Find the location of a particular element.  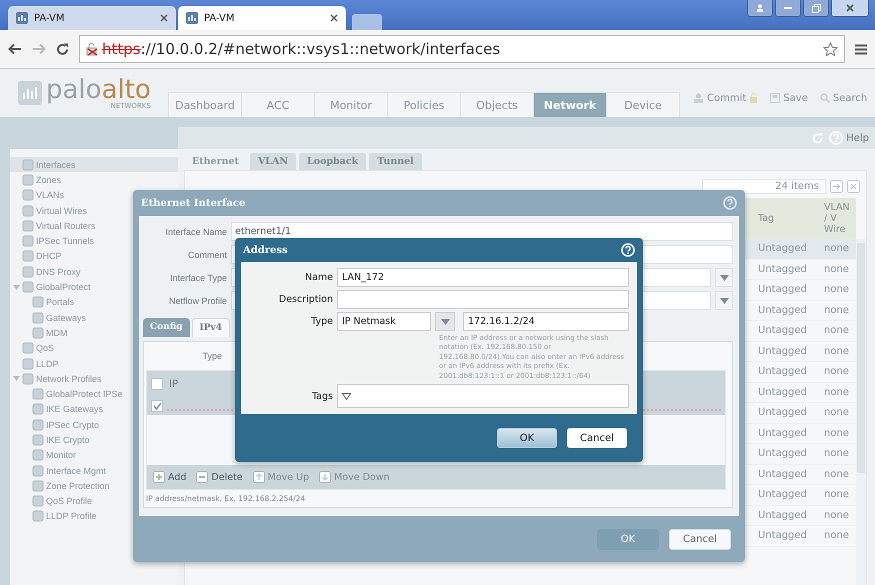

content-tab: Tunnel is located at coordinates (395, 161).